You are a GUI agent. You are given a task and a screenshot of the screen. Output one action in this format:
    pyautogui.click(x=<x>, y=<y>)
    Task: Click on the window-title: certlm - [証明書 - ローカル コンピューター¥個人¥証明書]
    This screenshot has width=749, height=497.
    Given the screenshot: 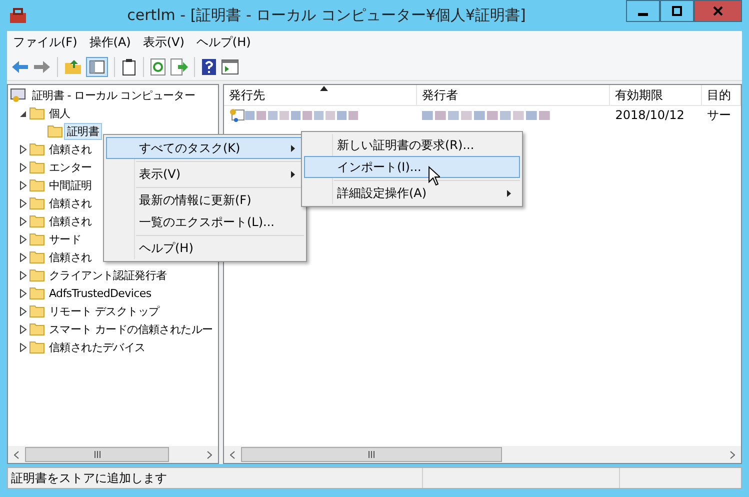 What is the action you would take?
    pyautogui.click(x=326, y=15)
    